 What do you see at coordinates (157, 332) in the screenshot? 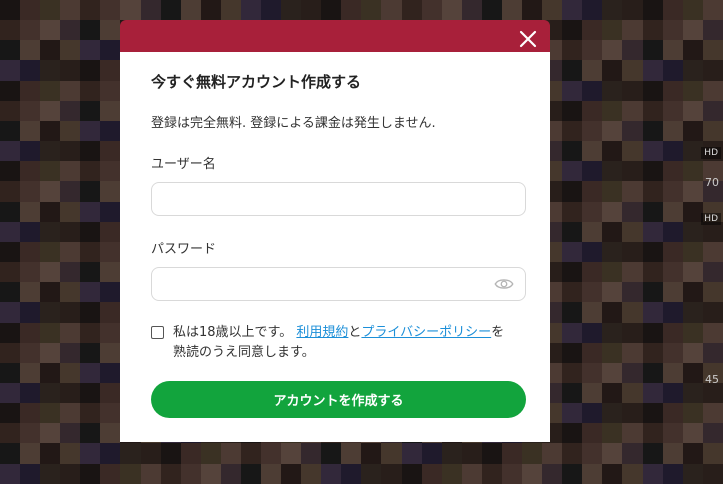
I see `agree-checkbox` at bounding box center [157, 332].